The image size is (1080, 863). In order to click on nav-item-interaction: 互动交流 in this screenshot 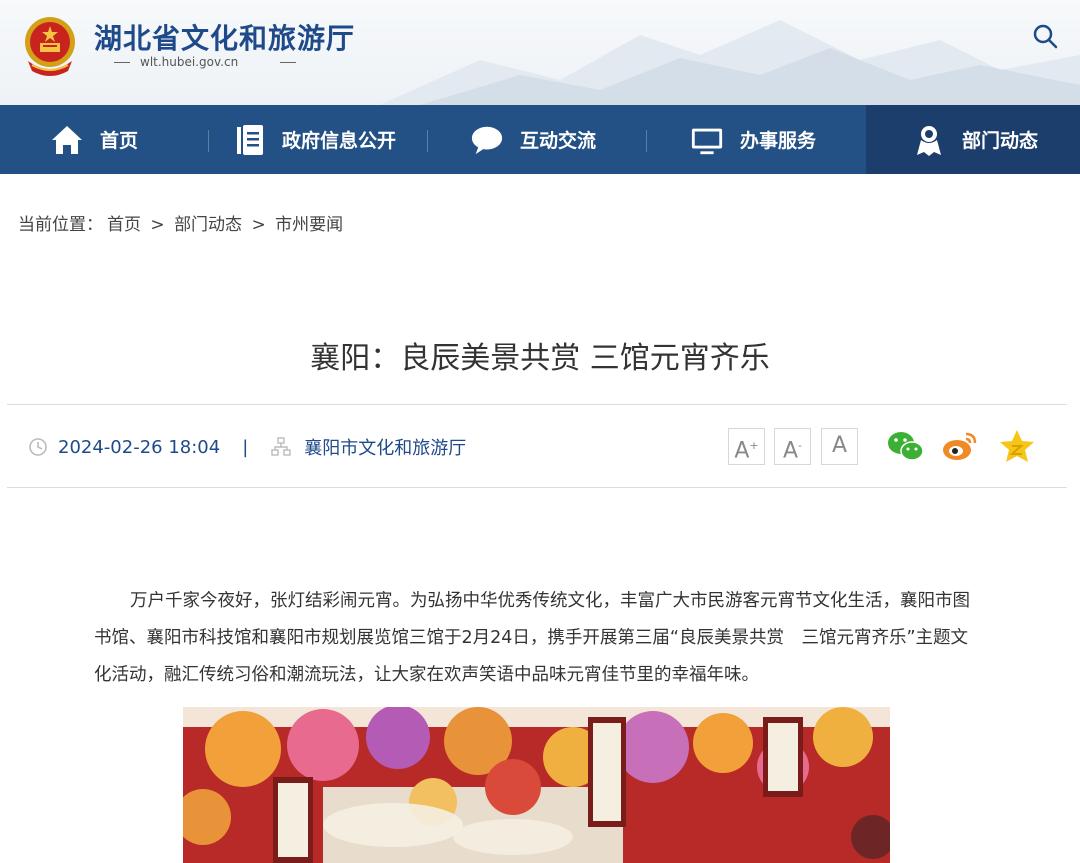, I will do `click(545, 139)`.